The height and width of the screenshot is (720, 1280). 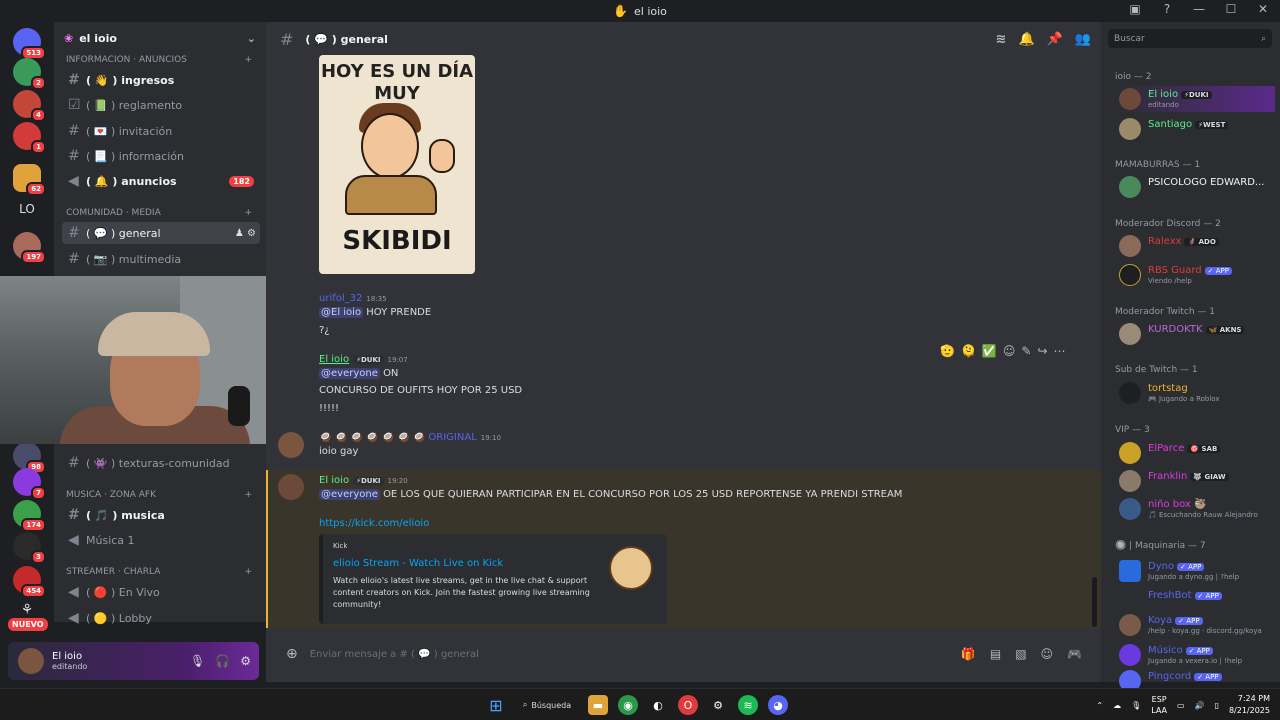 What do you see at coordinates (1195, 393) in the screenshot?
I see `member-item: tortstag 🎮 Jugando a Roblox` at bounding box center [1195, 393].